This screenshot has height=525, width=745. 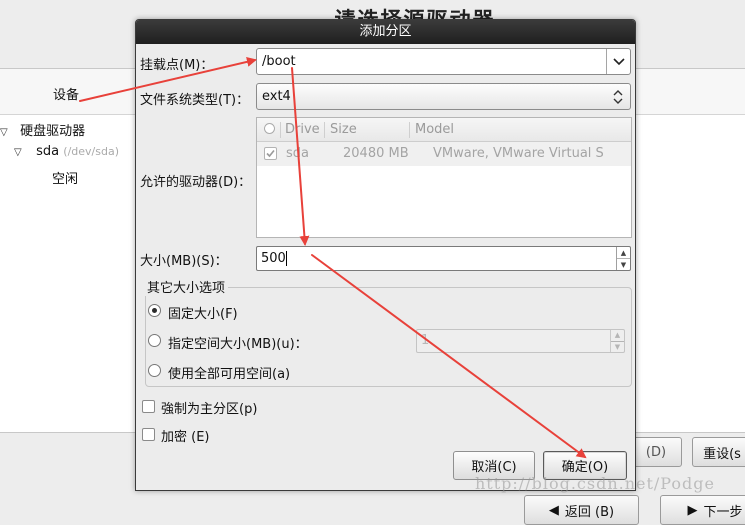 I want to click on fill-all-label: 使用全部可用空间(a), so click(x=229, y=372).